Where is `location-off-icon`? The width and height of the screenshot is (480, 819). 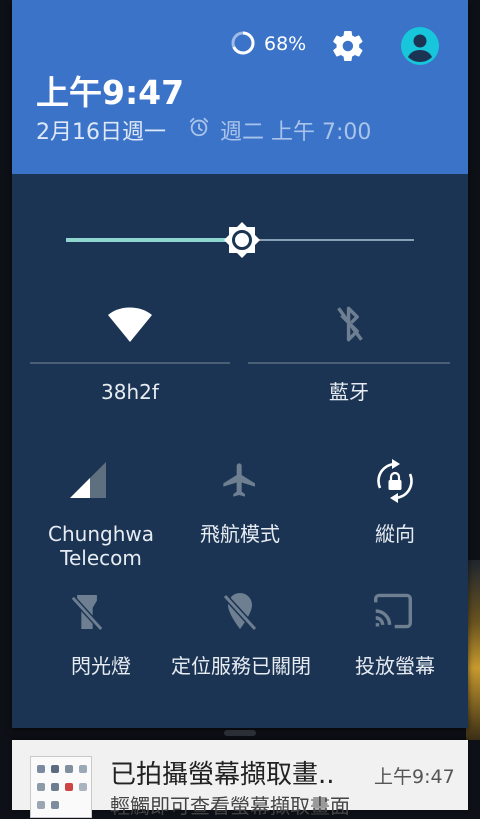 location-off-icon is located at coordinates (240, 611).